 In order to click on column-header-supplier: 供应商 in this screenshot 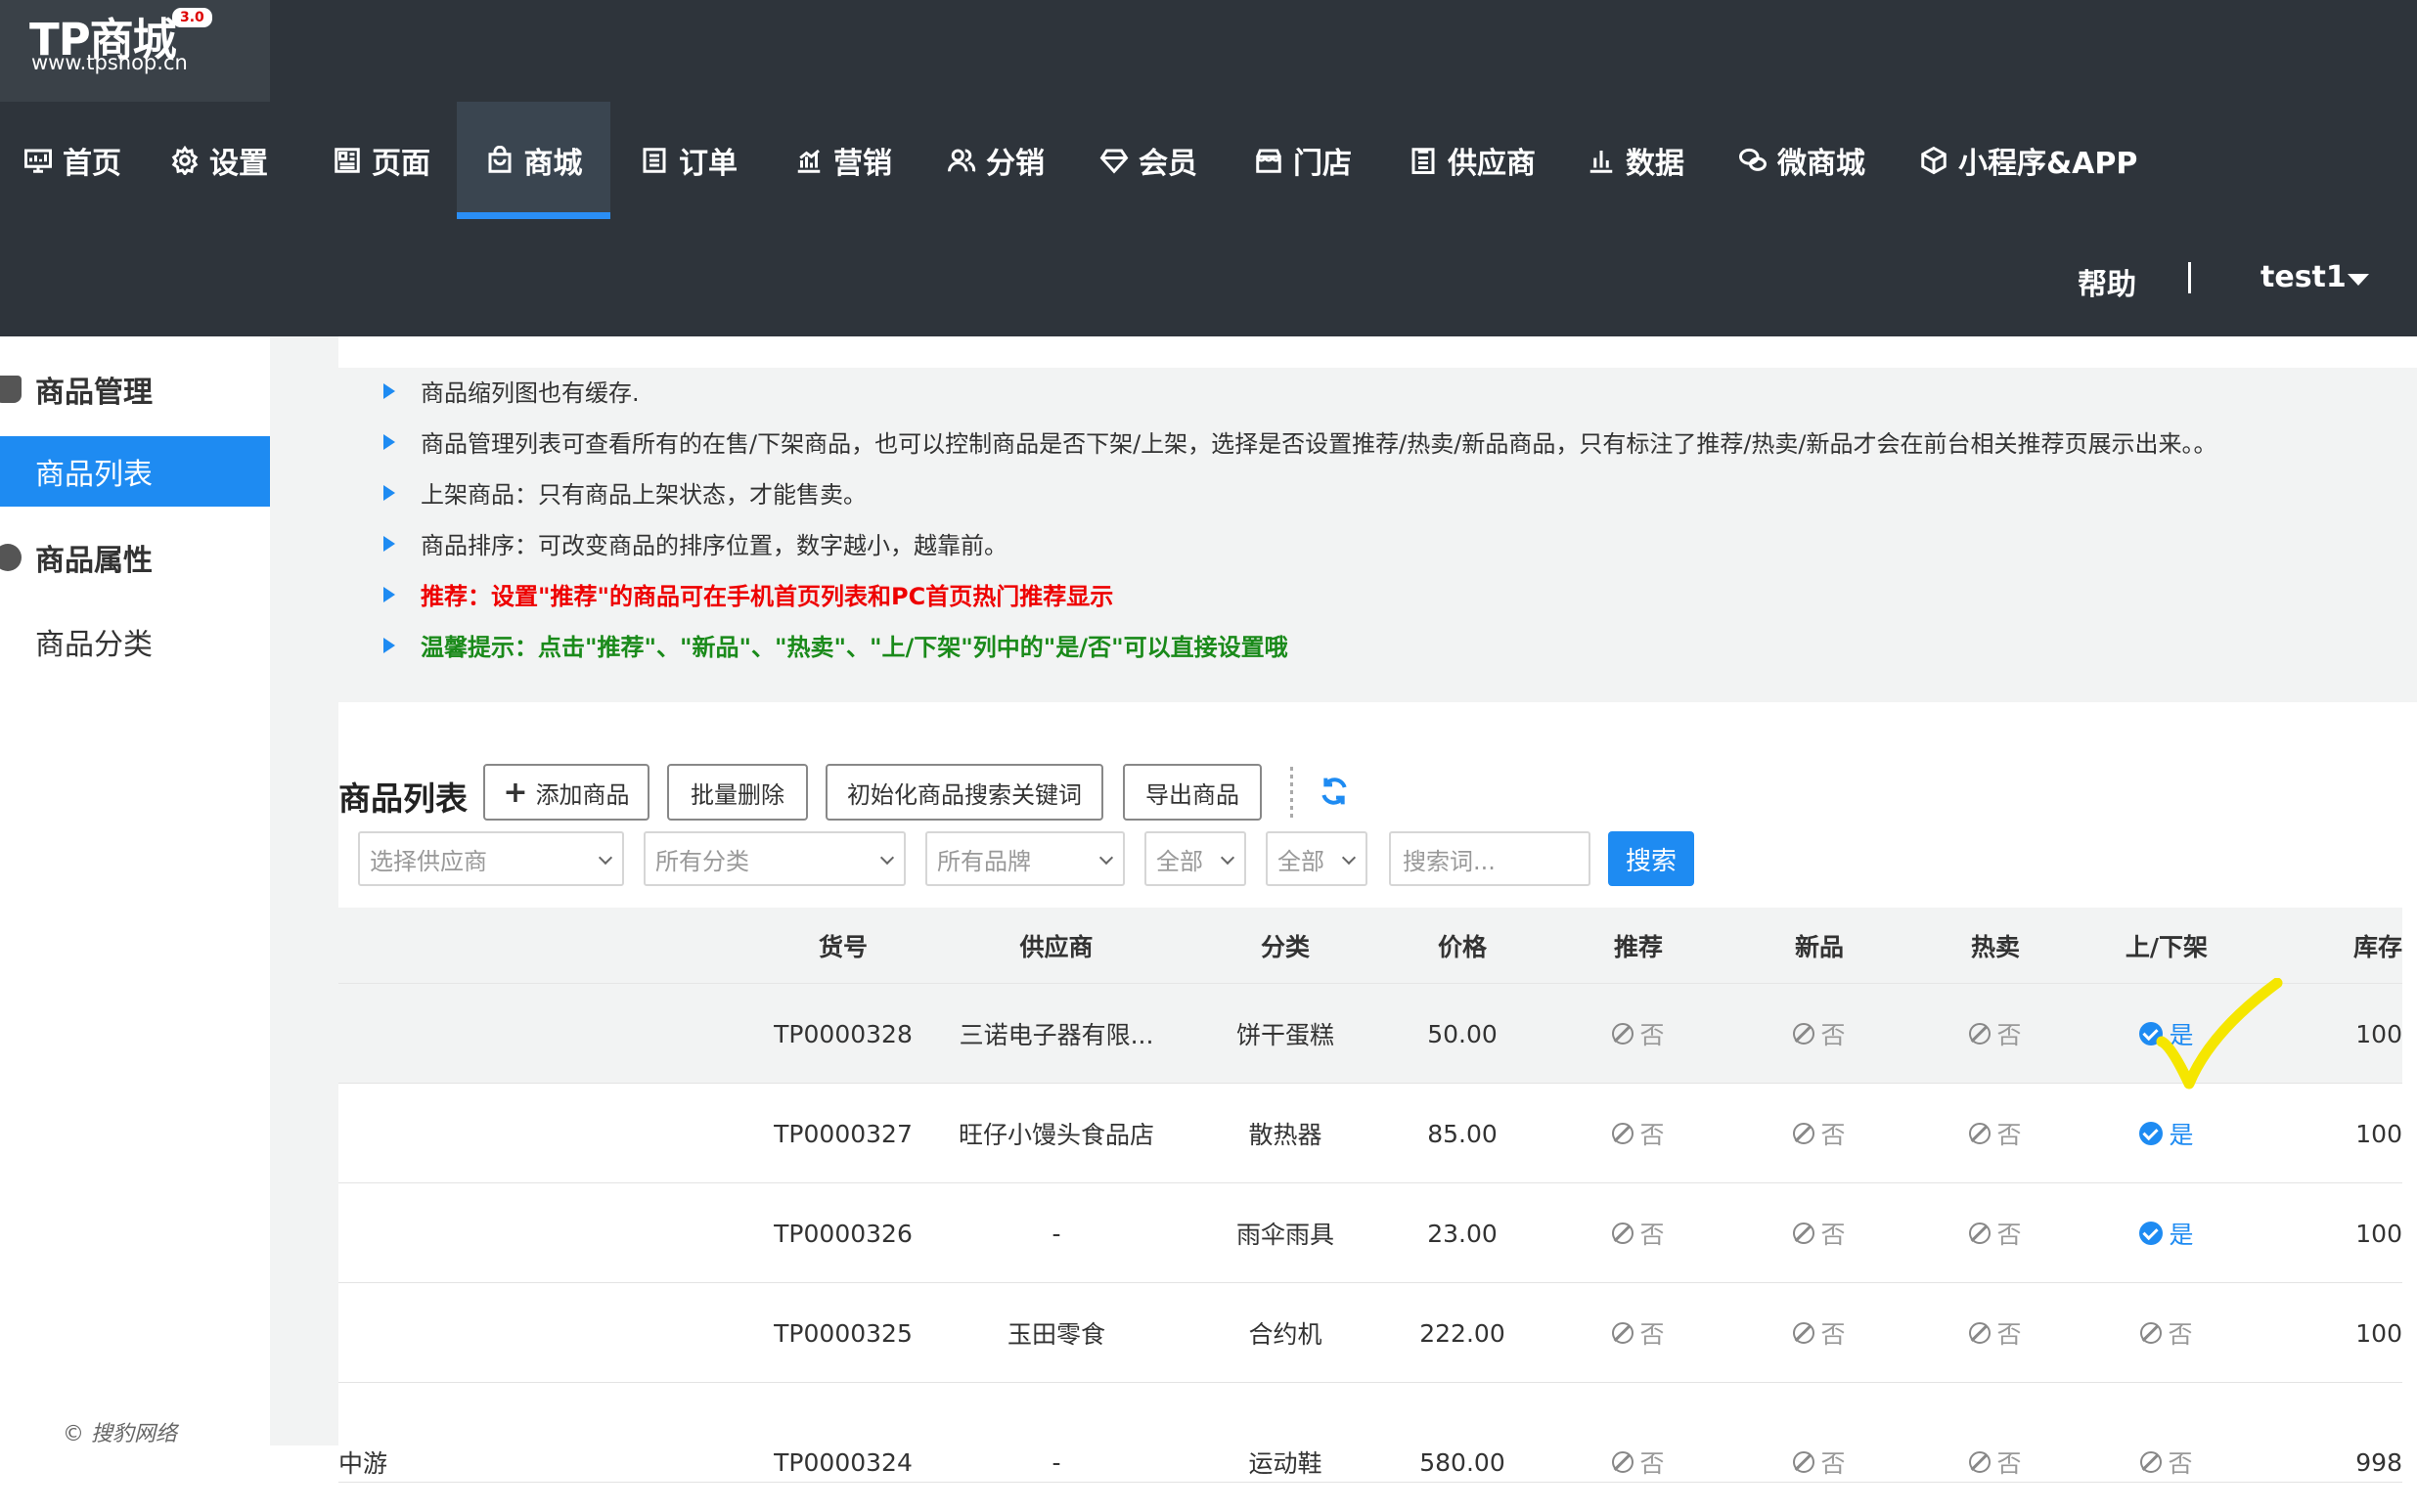, I will do `click(1056, 946)`.